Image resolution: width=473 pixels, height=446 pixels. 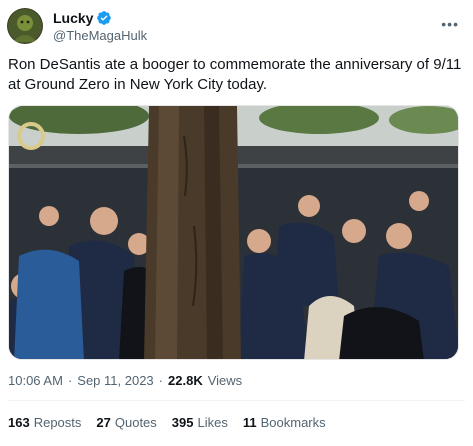 I want to click on name-row: Lucky, so click(x=100, y=18).